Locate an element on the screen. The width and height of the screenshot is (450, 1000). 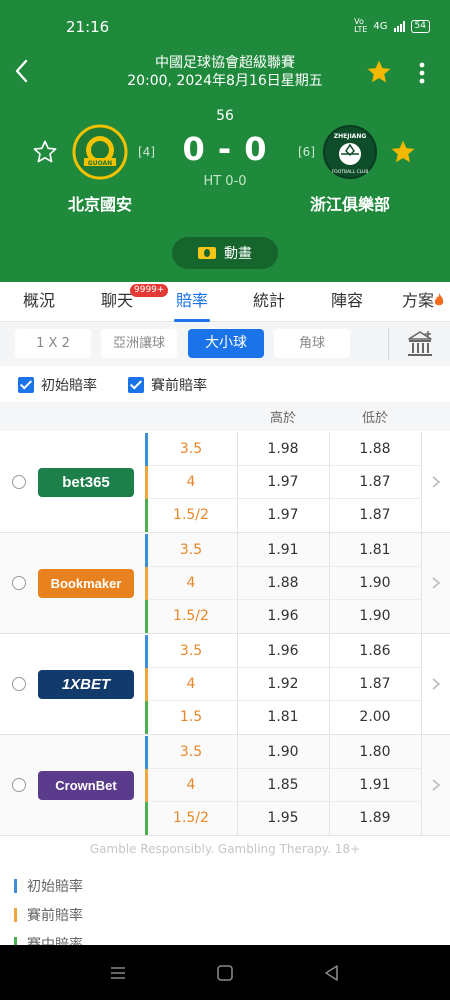
bookmaker-logo: bet365 is located at coordinates (86, 482).